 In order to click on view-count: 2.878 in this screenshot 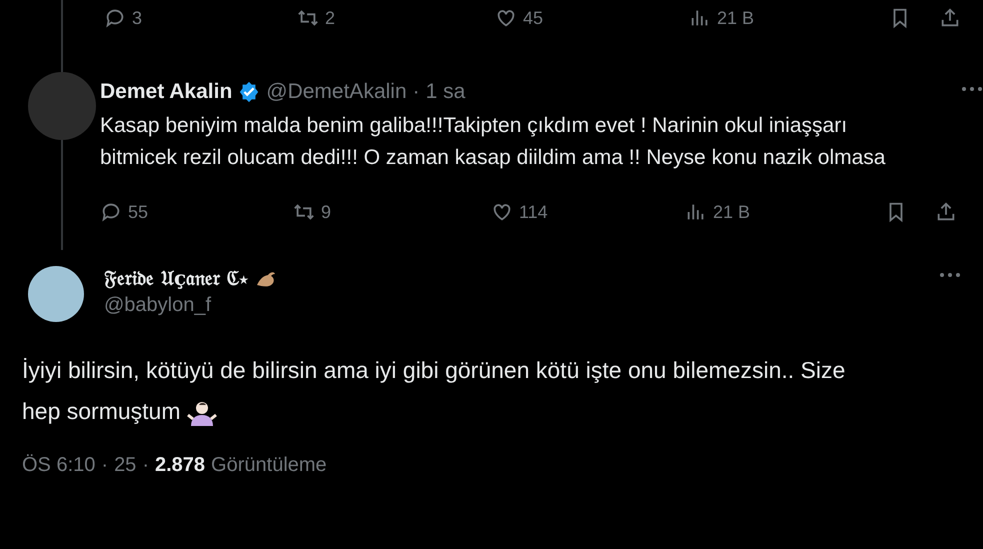, I will do `click(180, 465)`.